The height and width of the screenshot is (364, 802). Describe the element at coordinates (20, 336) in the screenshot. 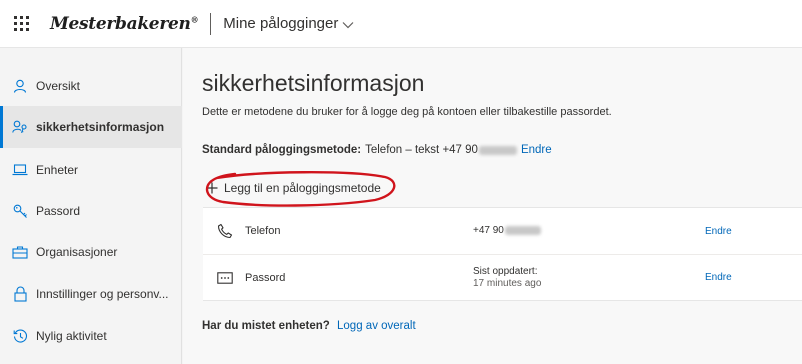

I see `history-icon` at that location.